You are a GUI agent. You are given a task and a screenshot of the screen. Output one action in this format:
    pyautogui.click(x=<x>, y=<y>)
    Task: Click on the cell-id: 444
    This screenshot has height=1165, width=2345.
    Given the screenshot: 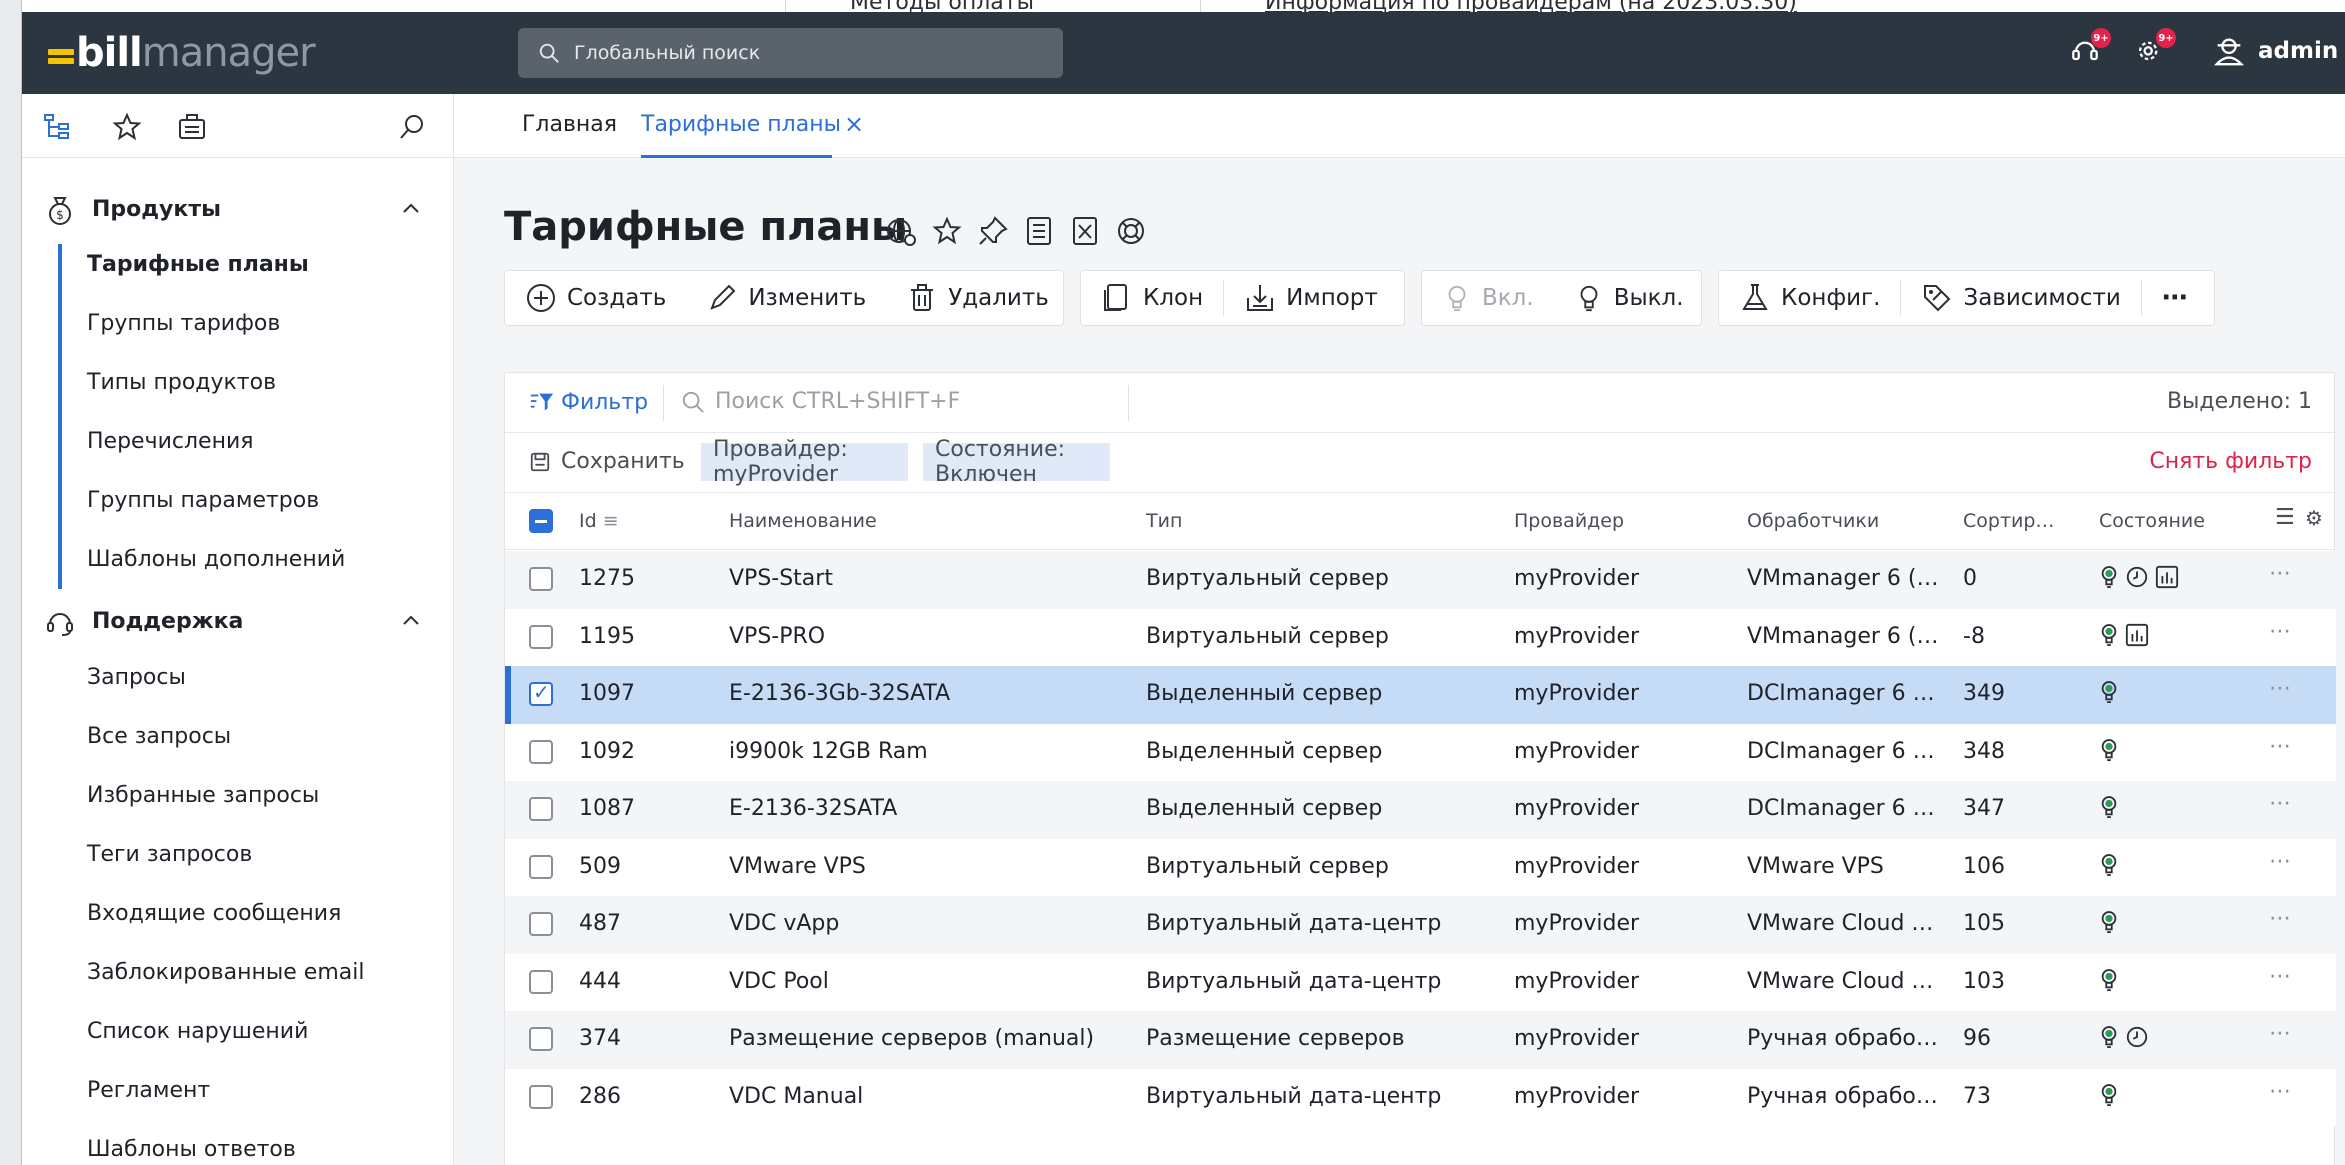 What is the action you would take?
    pyautogui.click(x=600, y=981)
    